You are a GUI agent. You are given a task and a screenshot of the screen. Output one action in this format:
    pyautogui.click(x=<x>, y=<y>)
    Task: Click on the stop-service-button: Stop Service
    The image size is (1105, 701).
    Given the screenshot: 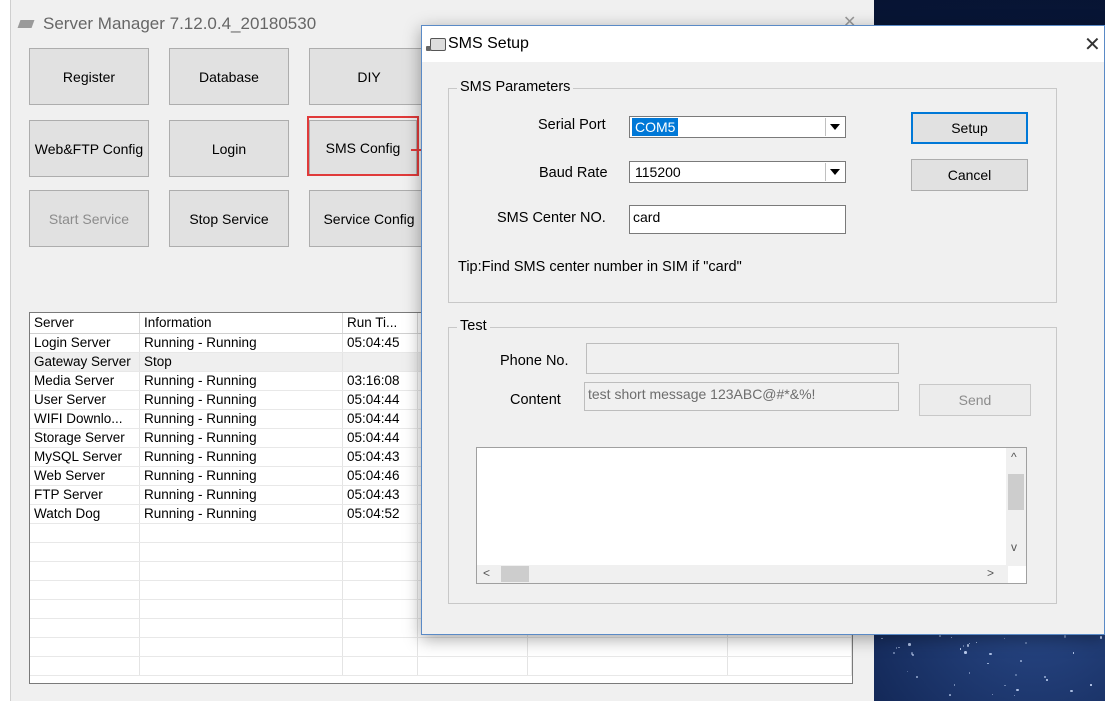 What is the action you would take?
    pyautogui.click(x=229, y=218)
    